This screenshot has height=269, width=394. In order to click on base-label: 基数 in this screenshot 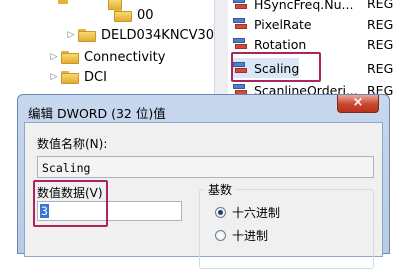, I will do `click(220, 189)`.